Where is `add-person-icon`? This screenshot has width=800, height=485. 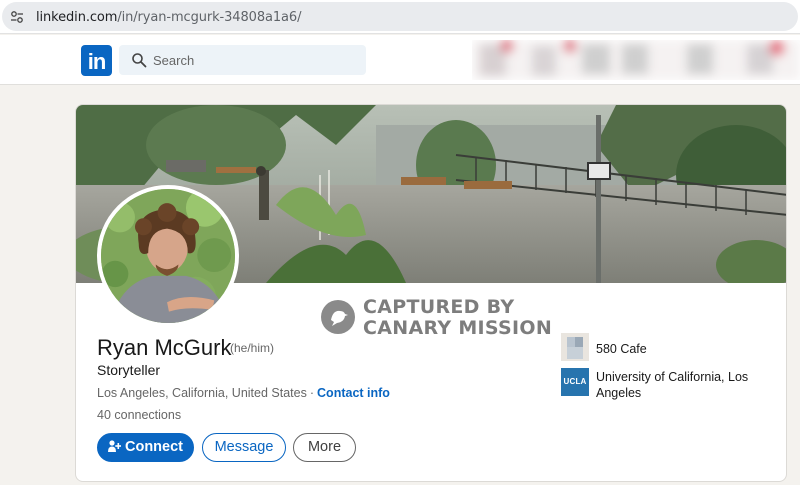 add-person-icon is located at coordinates (114, 446).